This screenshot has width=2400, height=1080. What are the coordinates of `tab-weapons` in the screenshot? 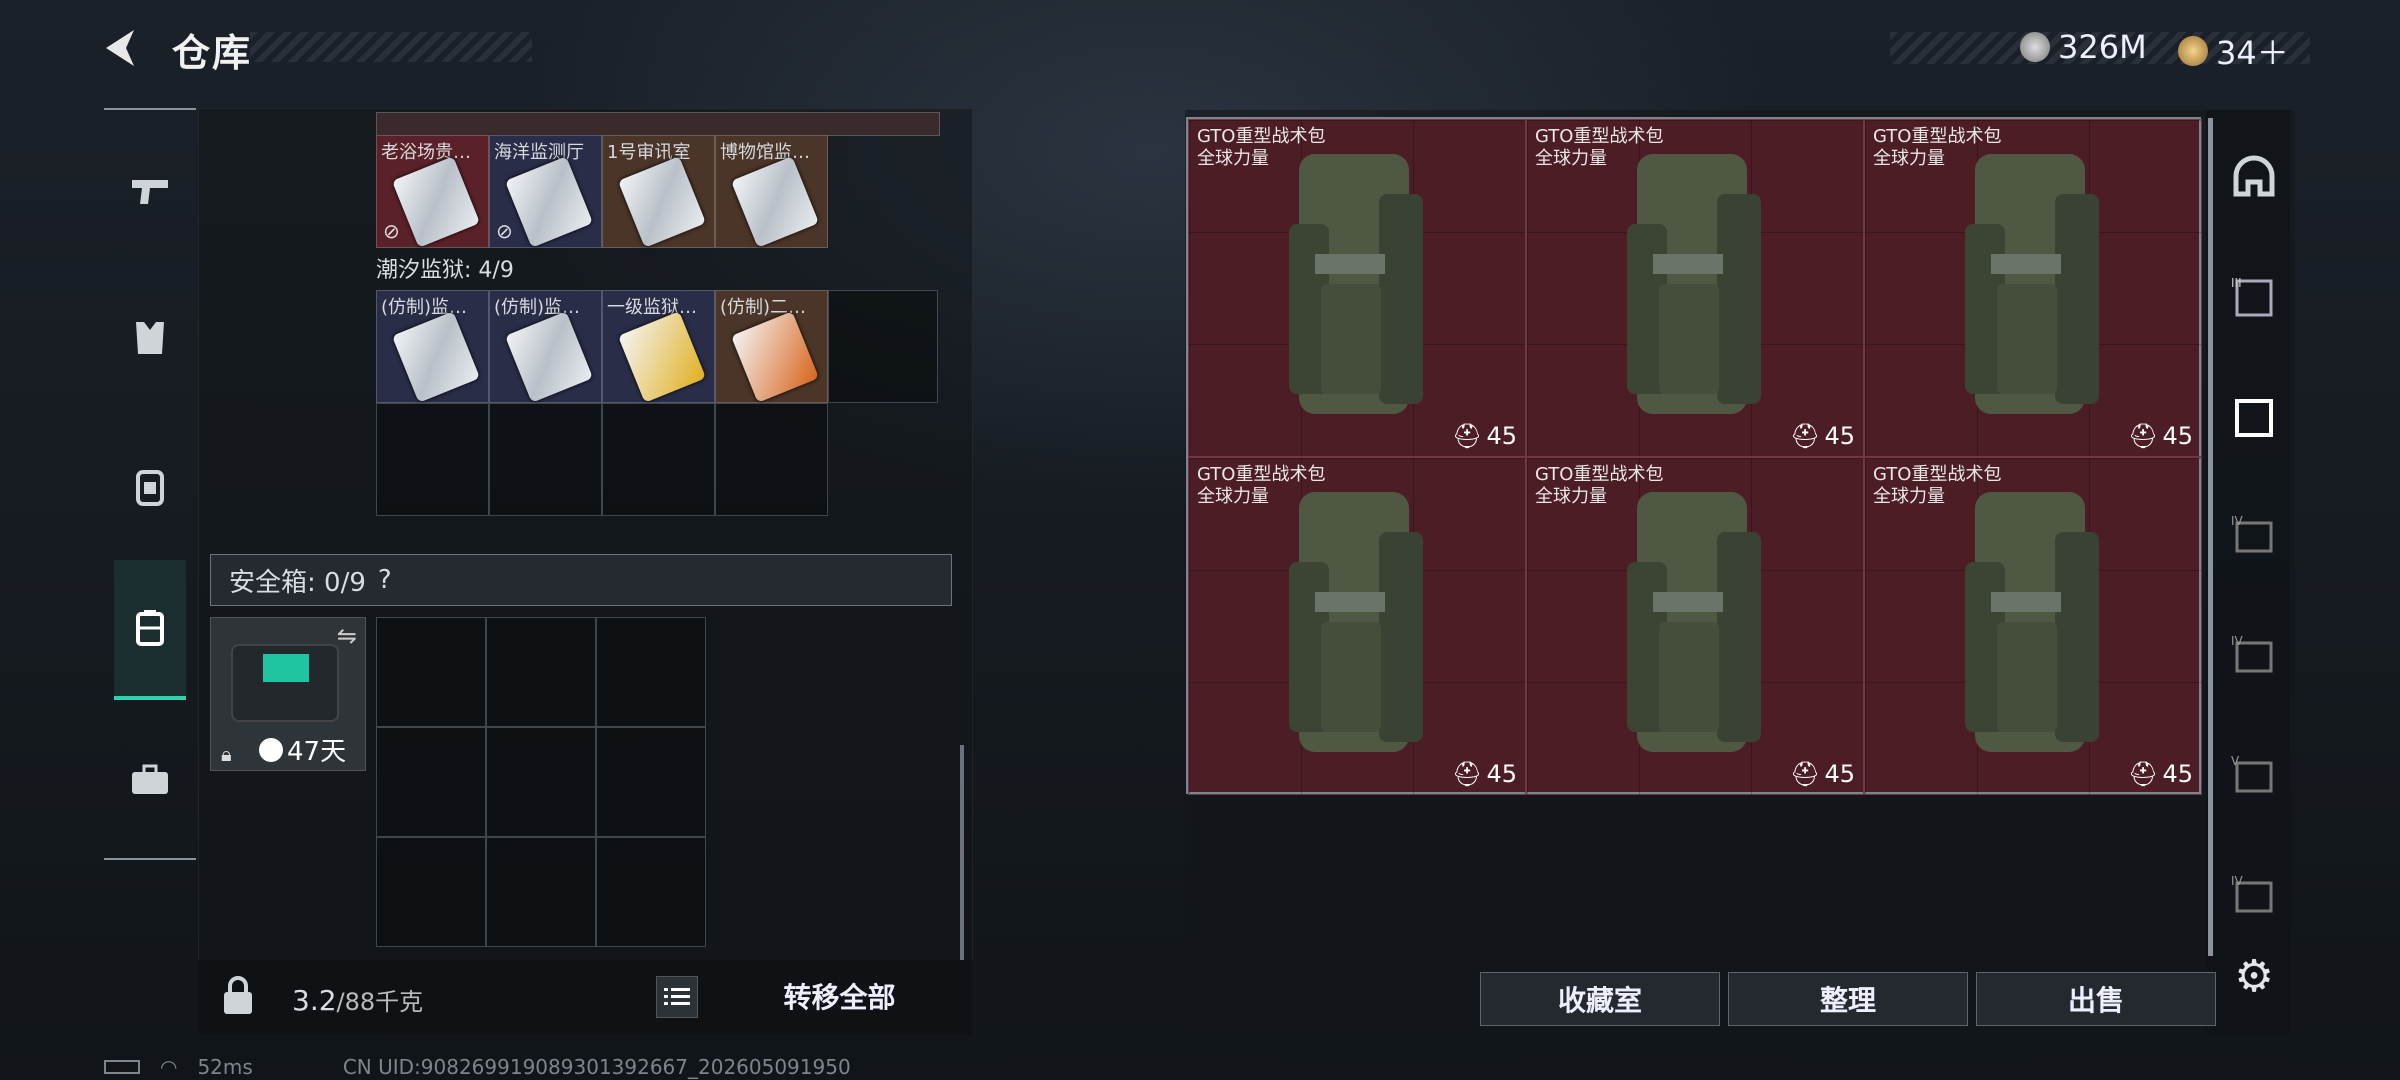 It's located at (150, 190).